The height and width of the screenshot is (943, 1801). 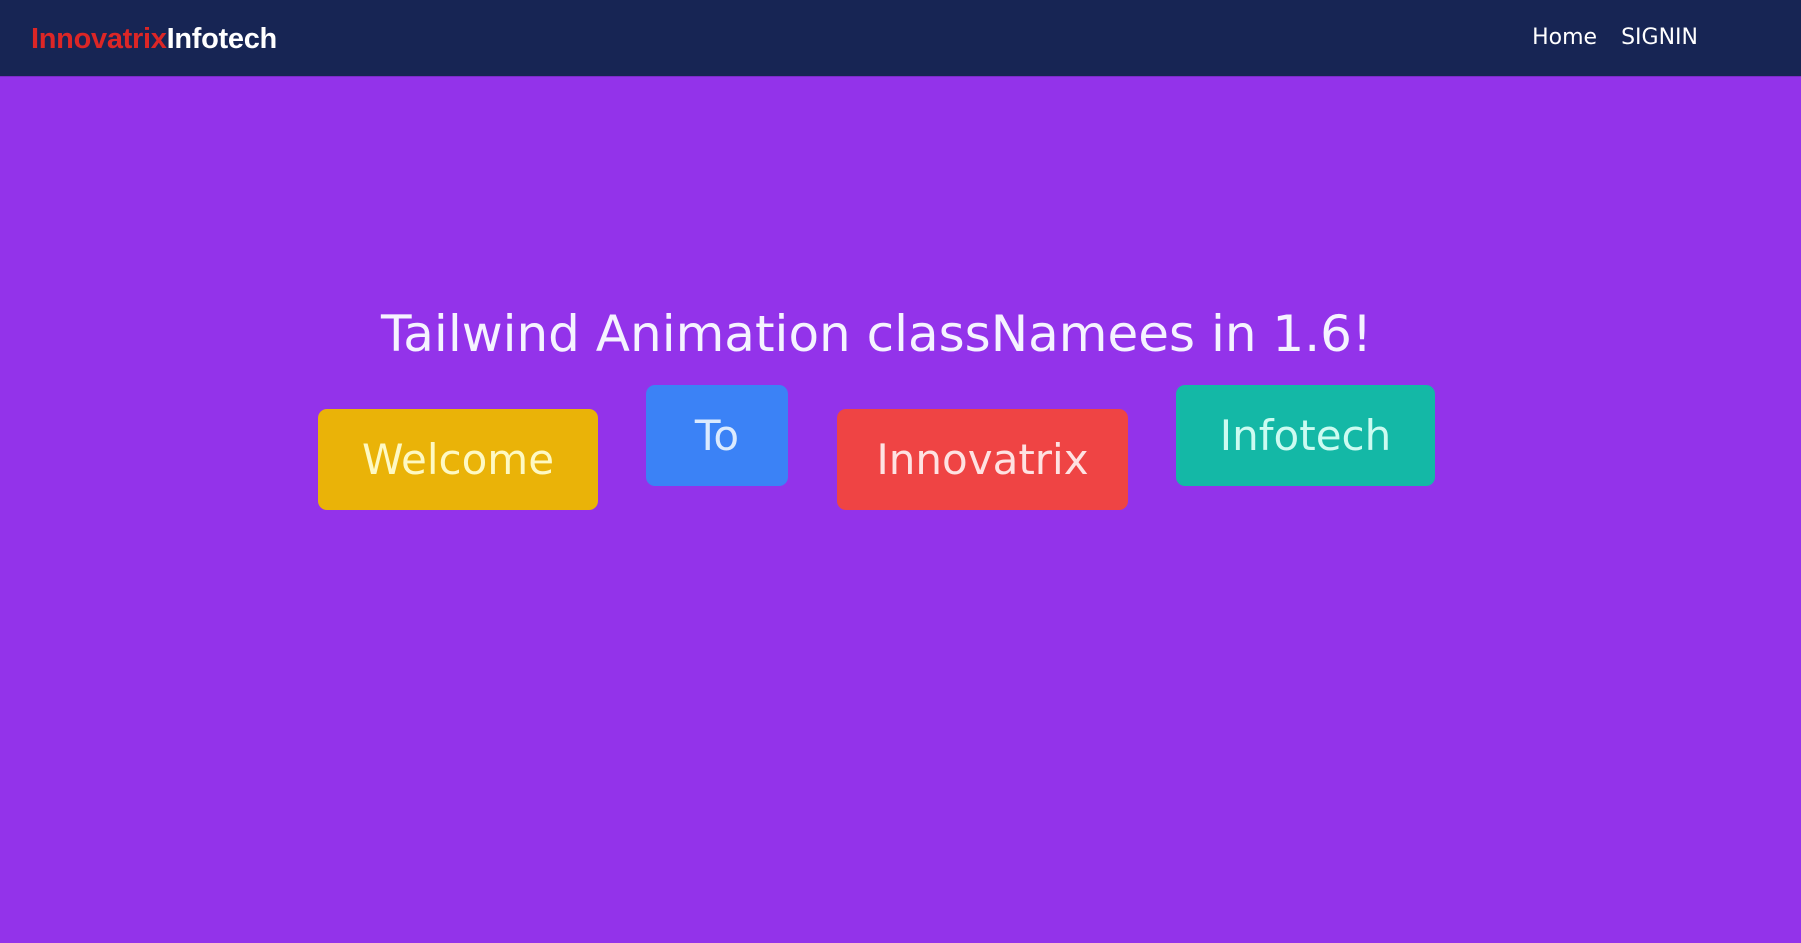 What do you see at coordinates (982, 459) in the screenshot?
I see `tile-innovatrix: Innovatrix` at bounding box center [982, 459].